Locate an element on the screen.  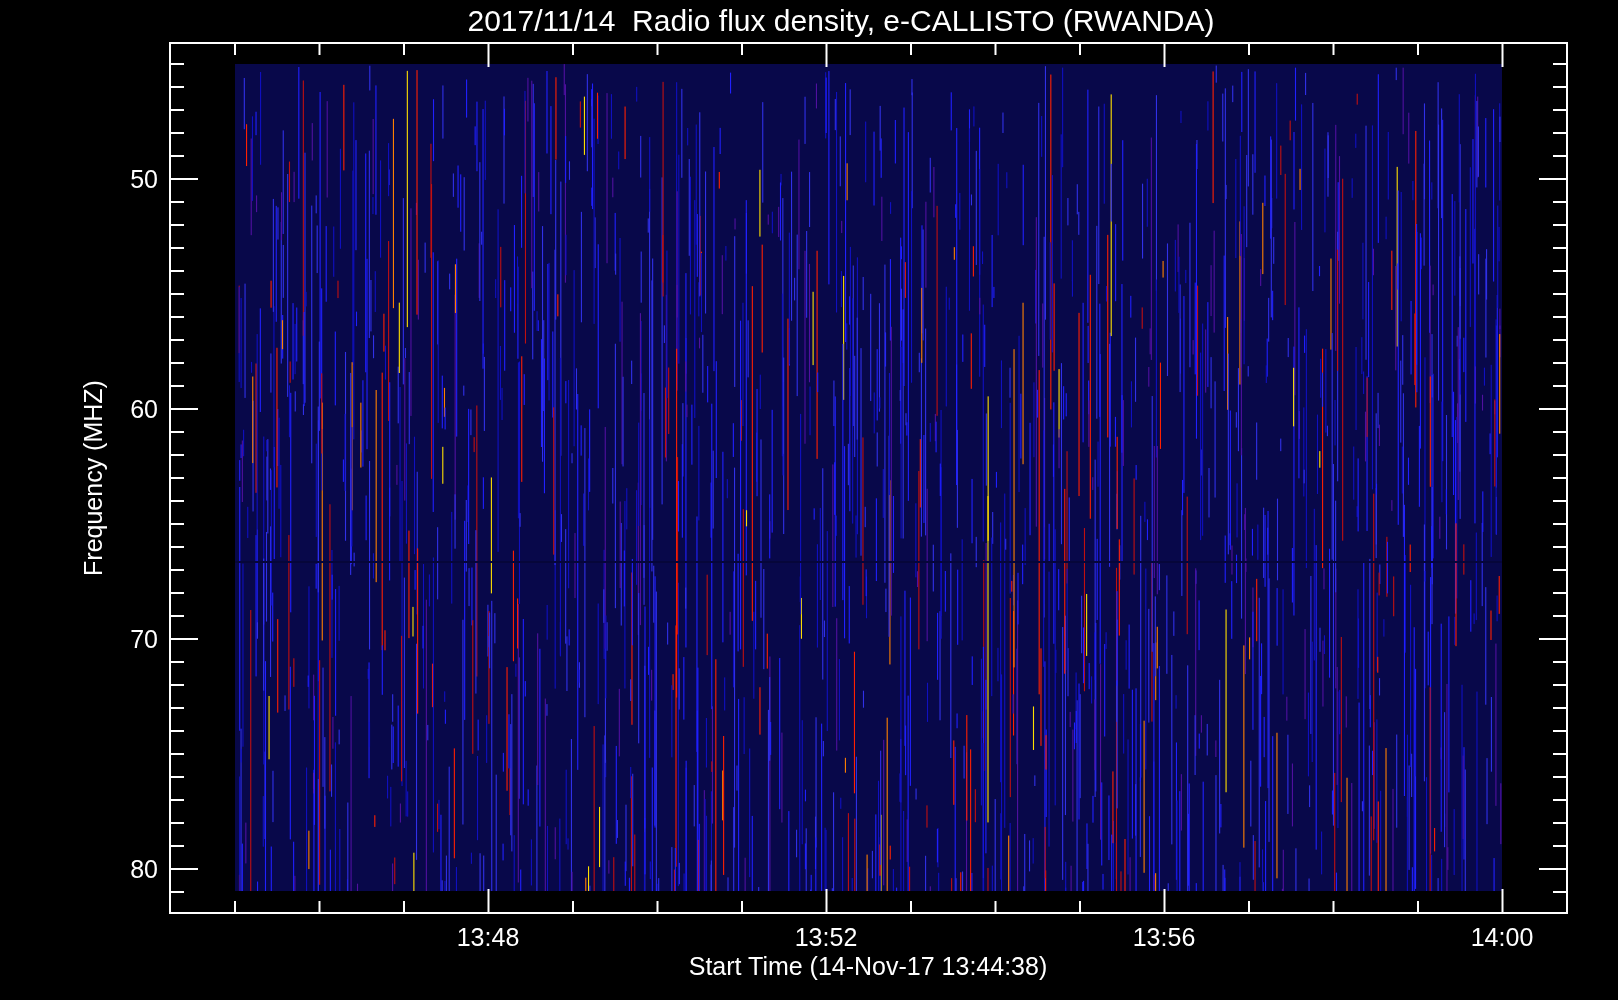
y-axis-label: Frequency (MHZ) is located at coordinates (93, 478).